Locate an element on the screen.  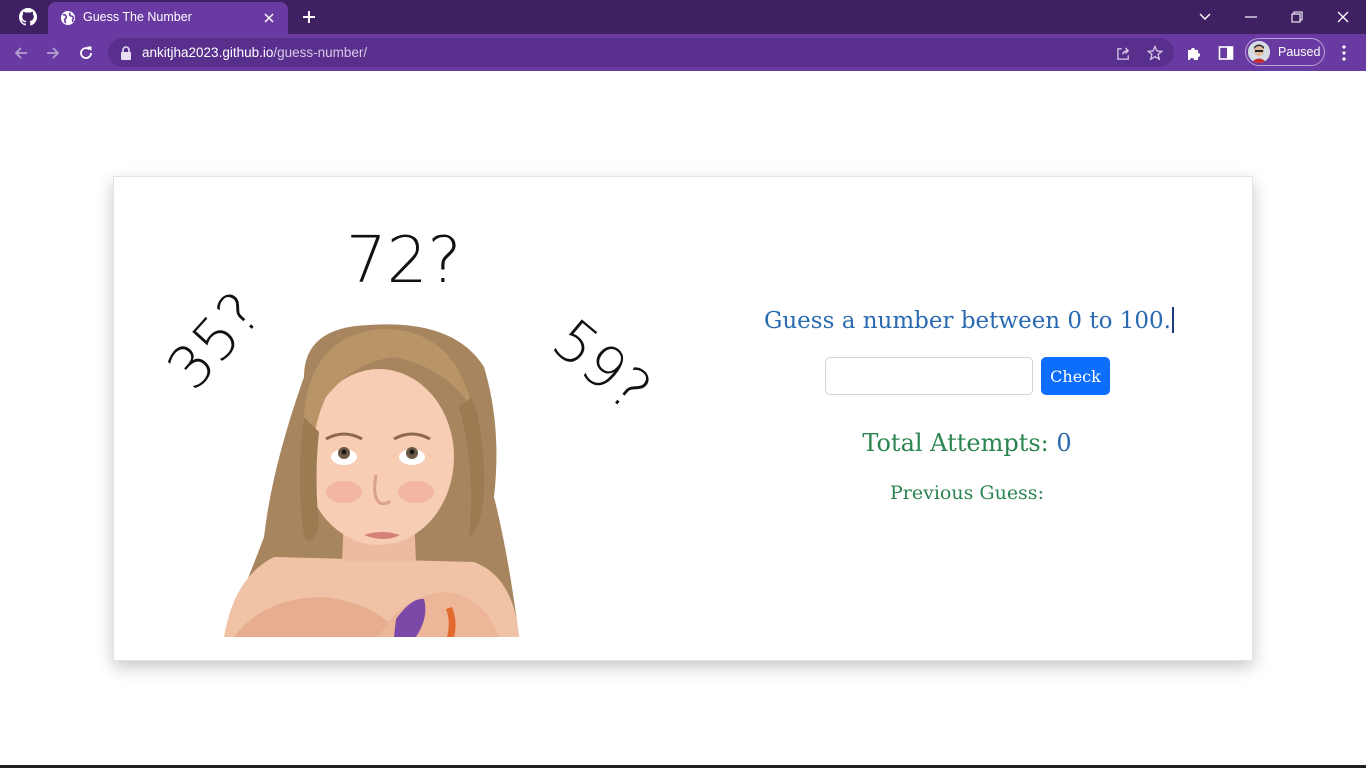
illustration-number-35: 35? is located at coordinates (214, 340).